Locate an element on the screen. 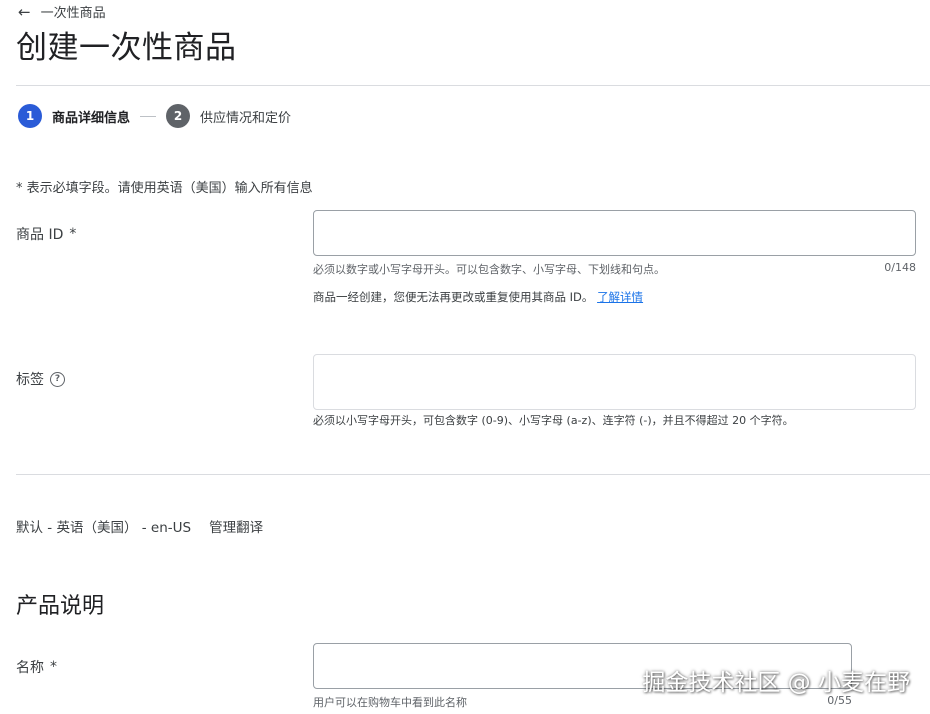 The image size is (930, 714). help-icon: ? is located at coordinates (57, 379).